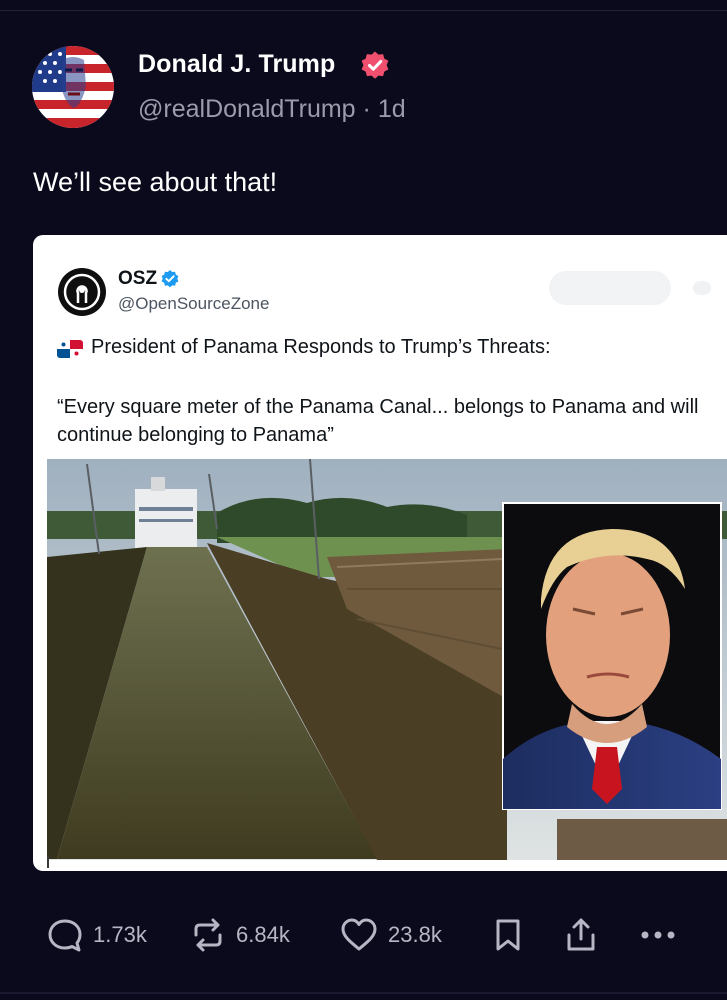 Image resolution: width=727 pixels, height=1000 pixels. I want to click on reply-button: 1.73k, so click(96, 935).